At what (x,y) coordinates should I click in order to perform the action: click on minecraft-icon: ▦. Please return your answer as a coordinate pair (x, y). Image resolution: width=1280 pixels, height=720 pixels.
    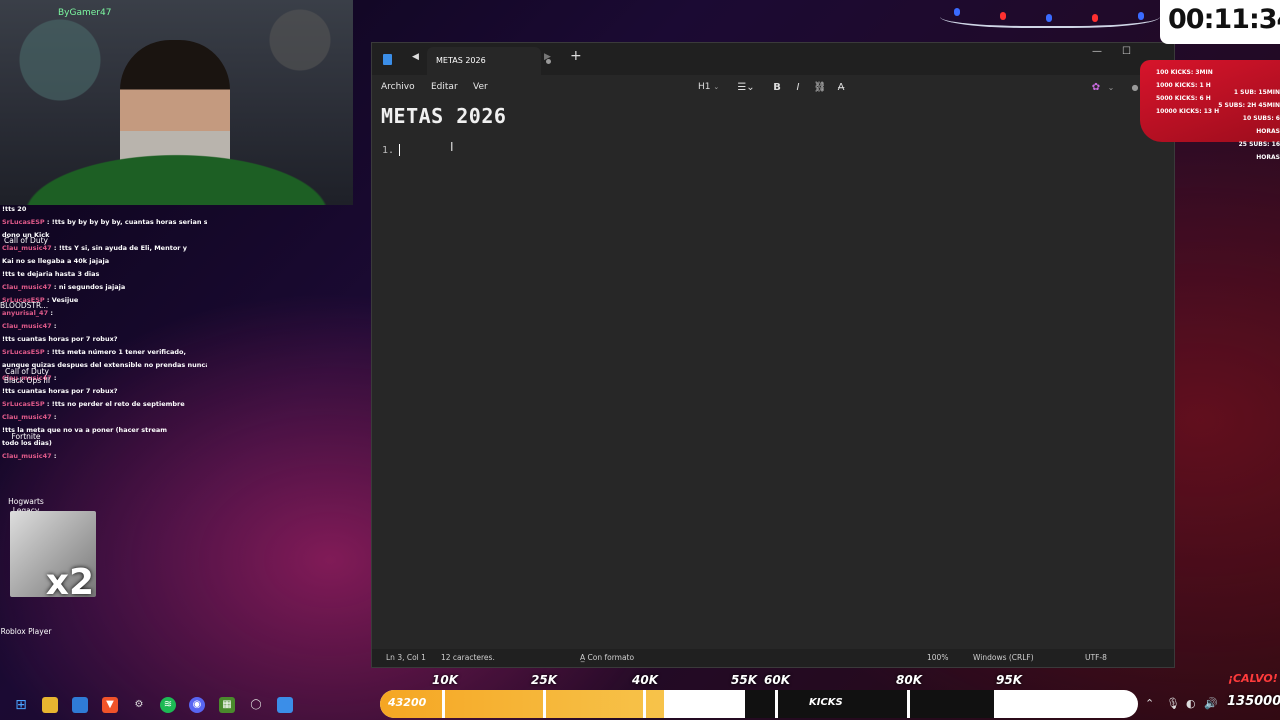
    Looking at the image, I should click on (227, 705).